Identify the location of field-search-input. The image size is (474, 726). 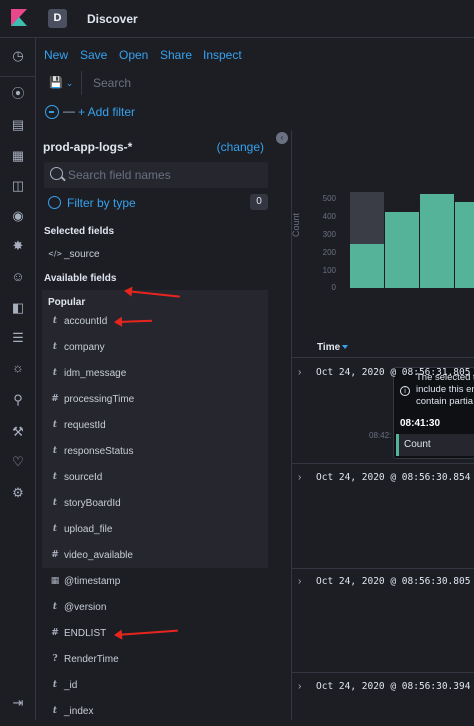
(163, 175).